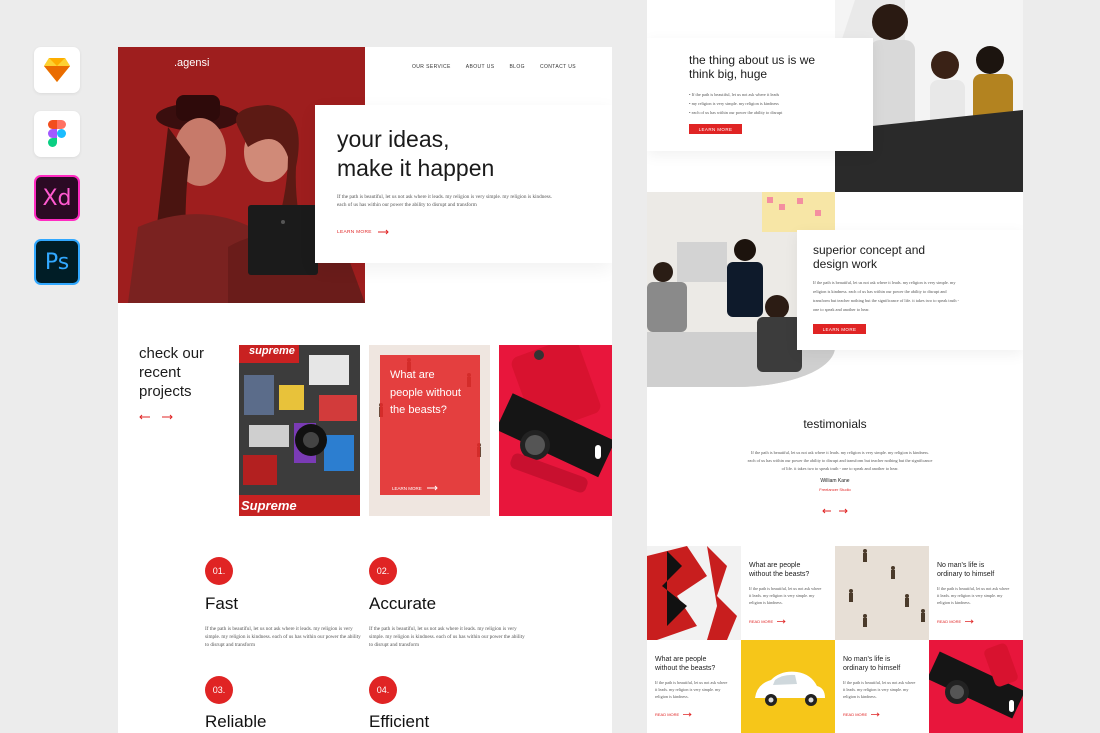 This screenshot has height=733, width=1100. Describe the element at coordinates (403, 603) in the screenshot. I see `feature-2-title: Accurate` at that location.